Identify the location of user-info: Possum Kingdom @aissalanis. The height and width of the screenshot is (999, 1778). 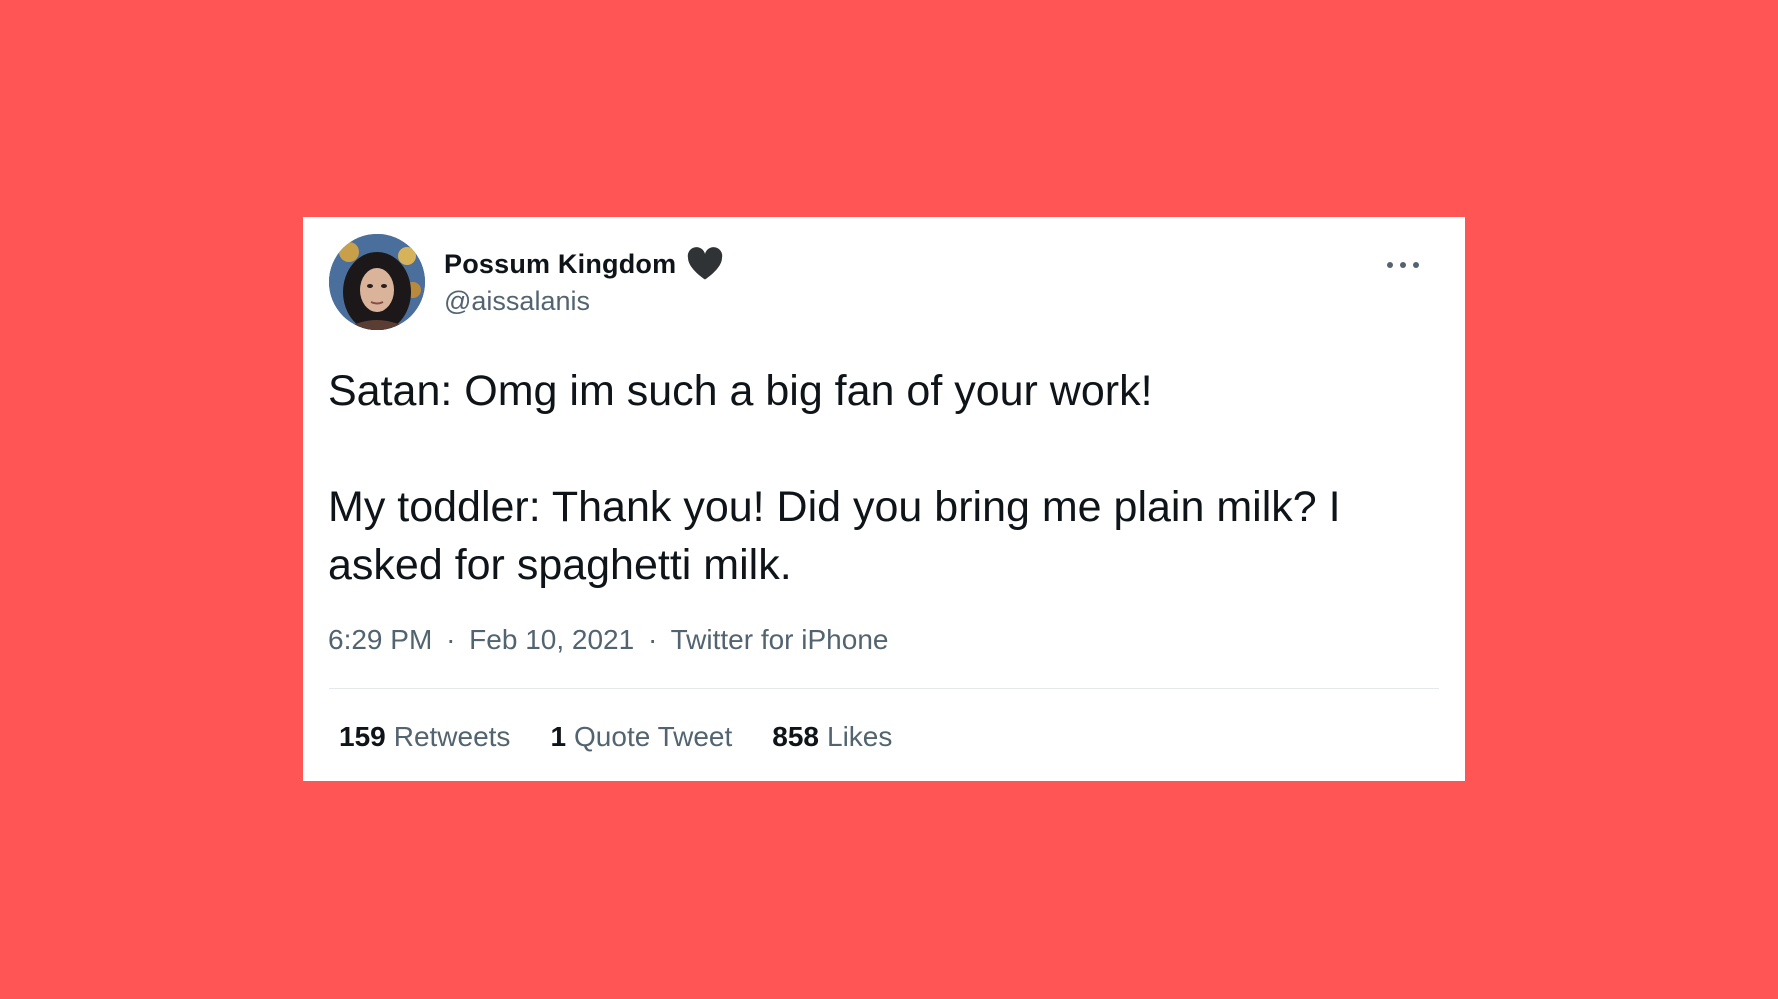
(584, 281).